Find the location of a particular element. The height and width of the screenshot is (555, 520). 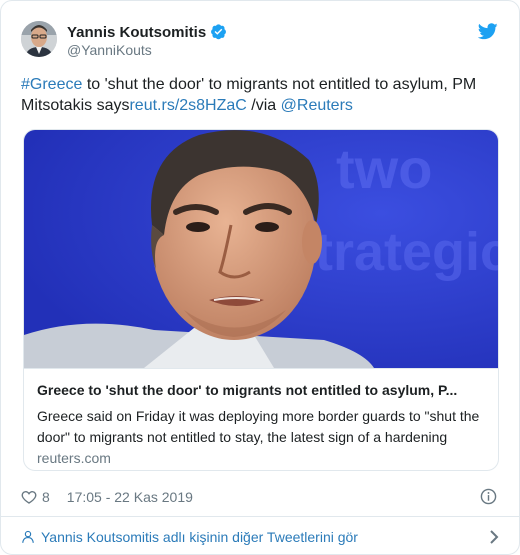

hashtag-link: #Greece is located at coordinates (51, 84).